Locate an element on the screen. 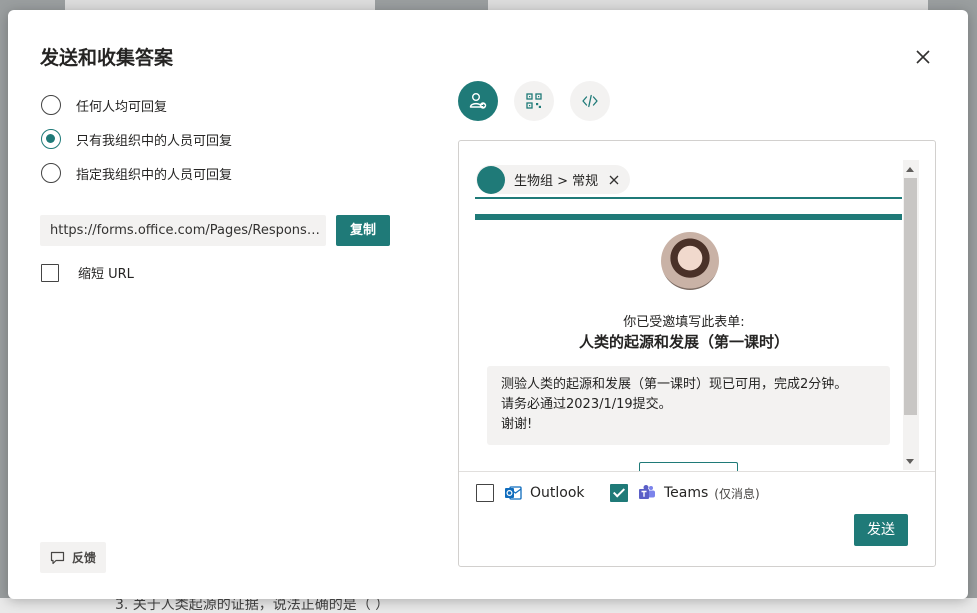 Image resolution: width=977 pixels, height=613 pixels. shorten-url-label: 缩短 URL is located at coordinates (106, 274).